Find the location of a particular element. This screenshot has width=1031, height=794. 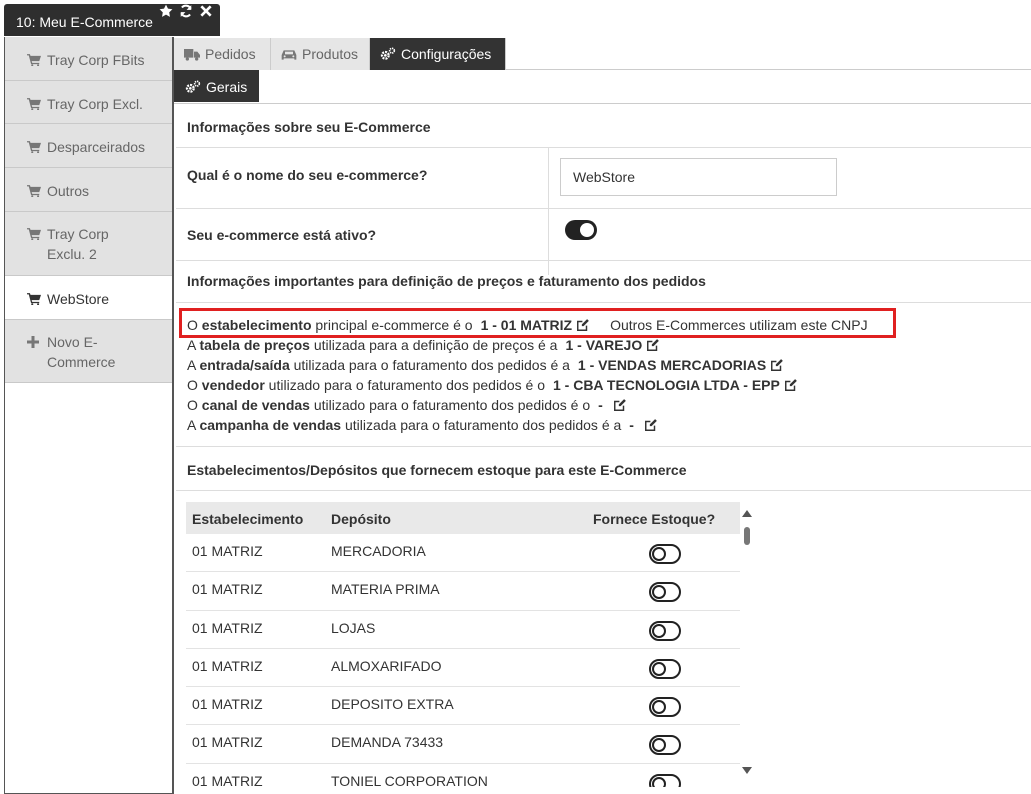

subtab-gerais: Gerais is located at coordinates (216, 86).